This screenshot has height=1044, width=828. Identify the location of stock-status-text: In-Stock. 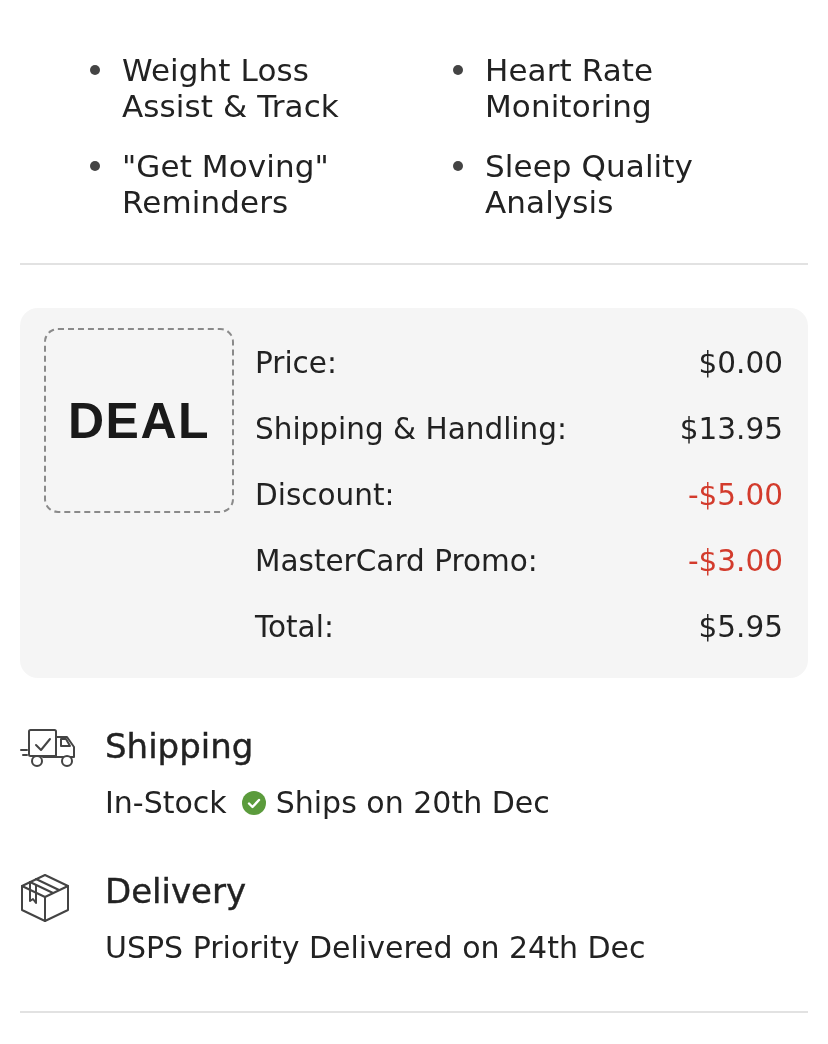
(166, 803).